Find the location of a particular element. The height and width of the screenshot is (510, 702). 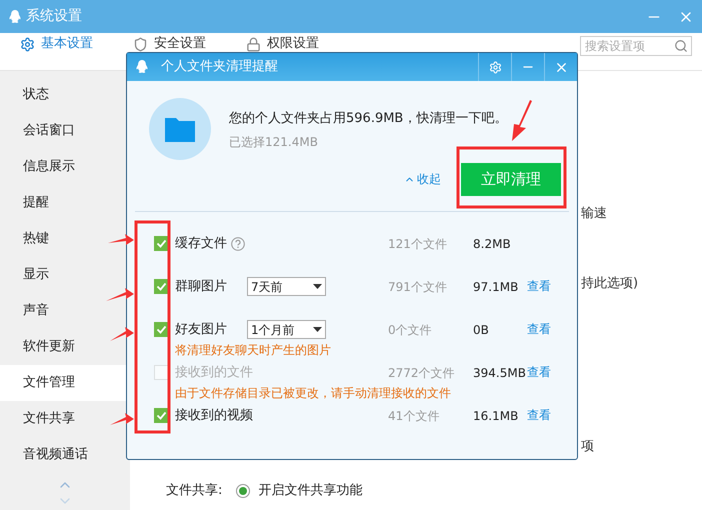

setting-text: 项 is located at coordinates (587, 447).